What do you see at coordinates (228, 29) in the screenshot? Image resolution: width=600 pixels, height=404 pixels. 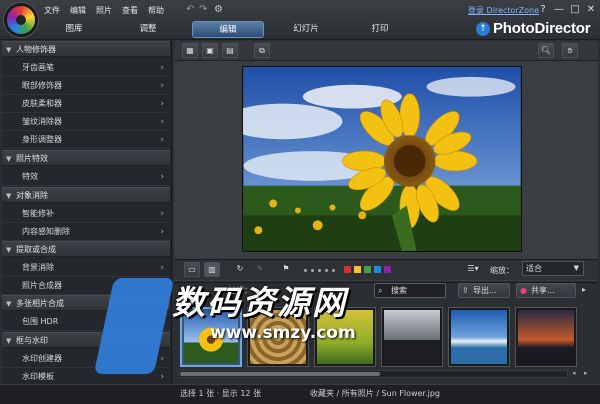 I see `tab-edit: 编辑` at bounding box center [228, 29].